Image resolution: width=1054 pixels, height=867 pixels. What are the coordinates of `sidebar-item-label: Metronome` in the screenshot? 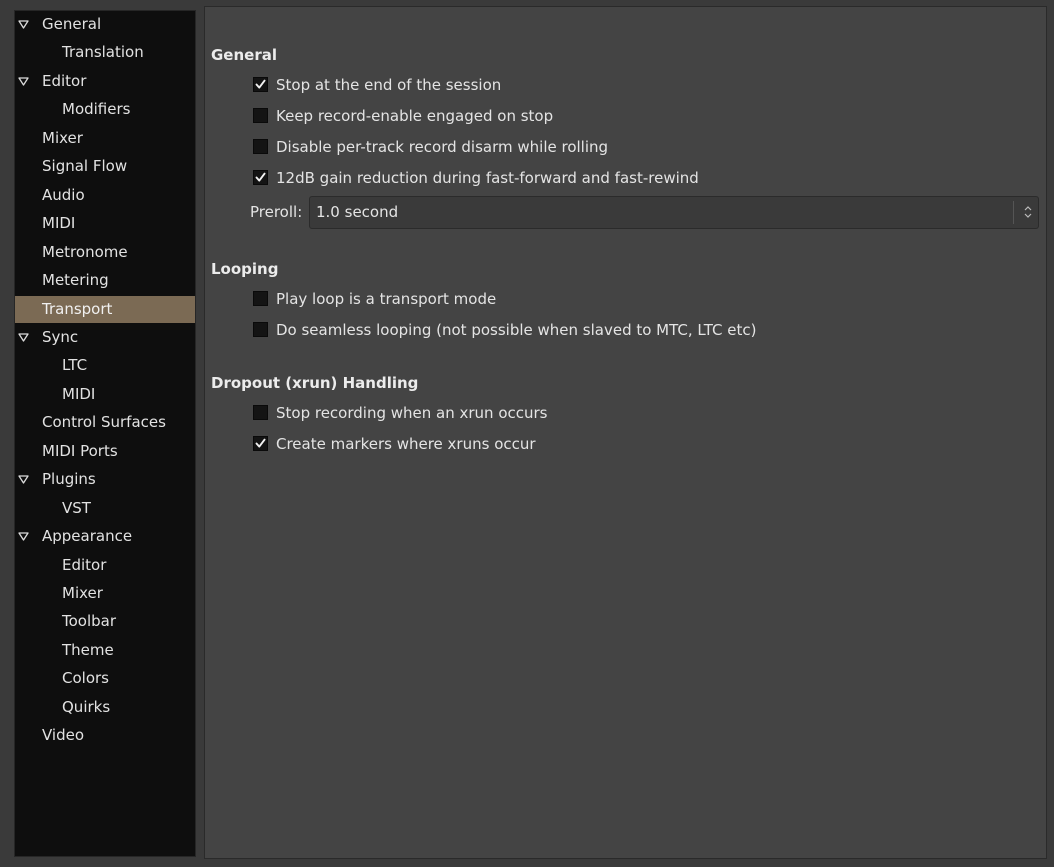 It's located at (85, 251).